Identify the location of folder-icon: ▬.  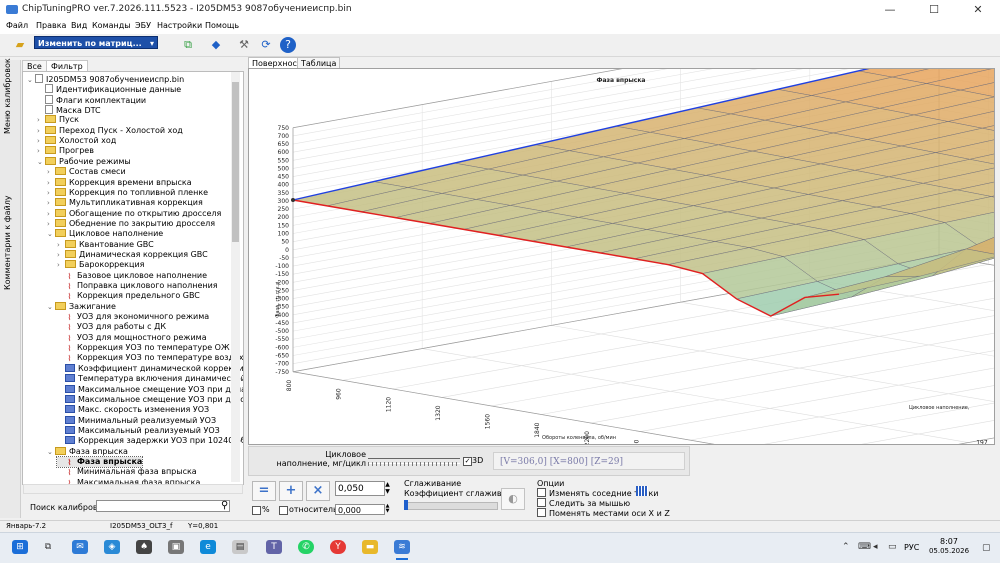
(370, 547).